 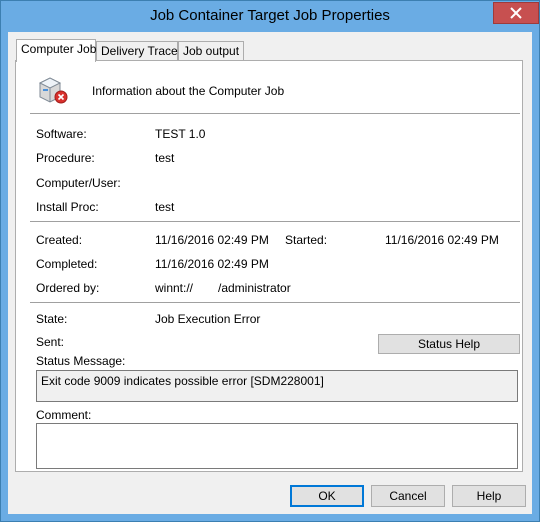 What do you see at coordinates (165, 207) in the screenshot?
I see `install-proc-value: test` at bounding box center [165, 207].